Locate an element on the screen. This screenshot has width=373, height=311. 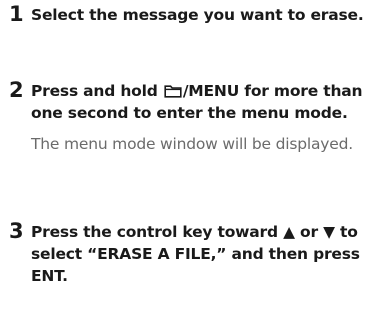
step-number: 3 is located at coordinates (16, 231).